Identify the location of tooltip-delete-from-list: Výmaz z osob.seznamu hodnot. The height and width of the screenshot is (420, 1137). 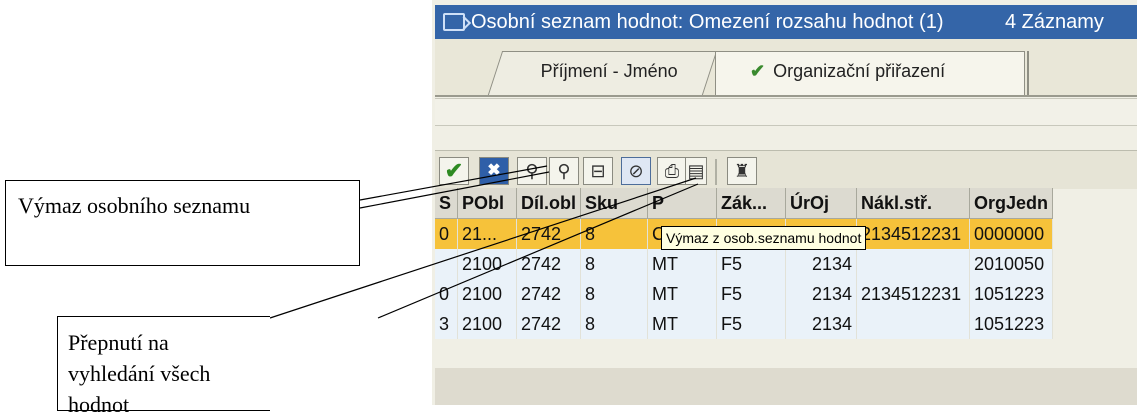
(764, 238).